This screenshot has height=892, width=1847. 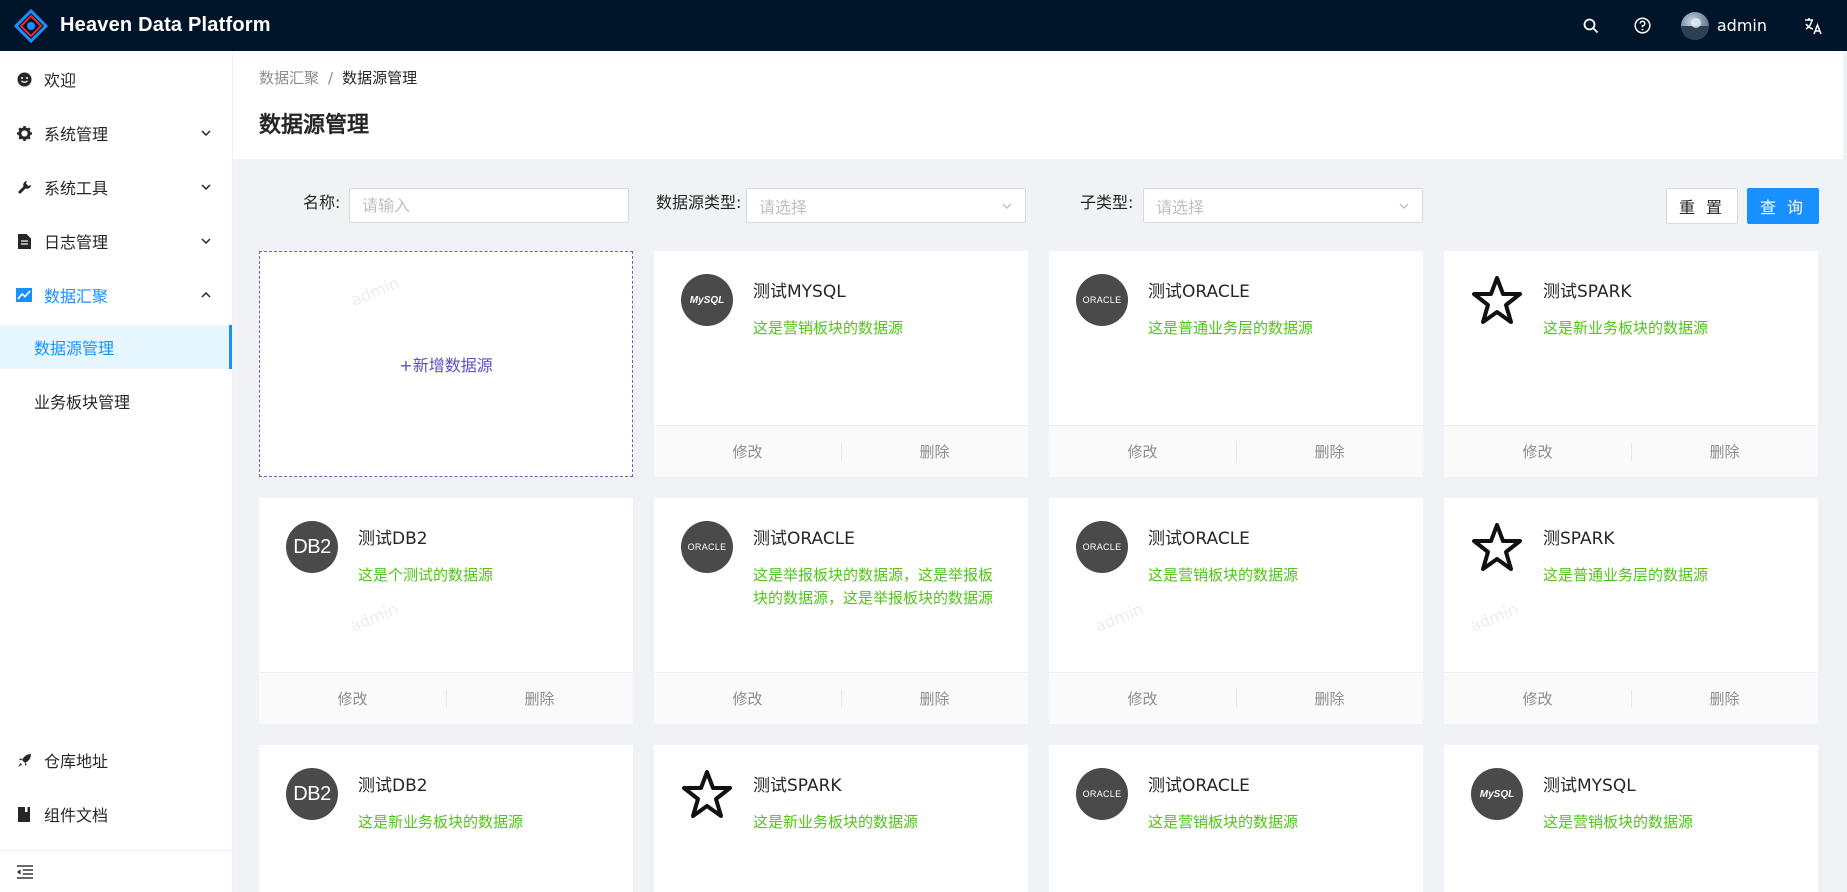 I want to click on page-edge, so click(x=1845, y=471).